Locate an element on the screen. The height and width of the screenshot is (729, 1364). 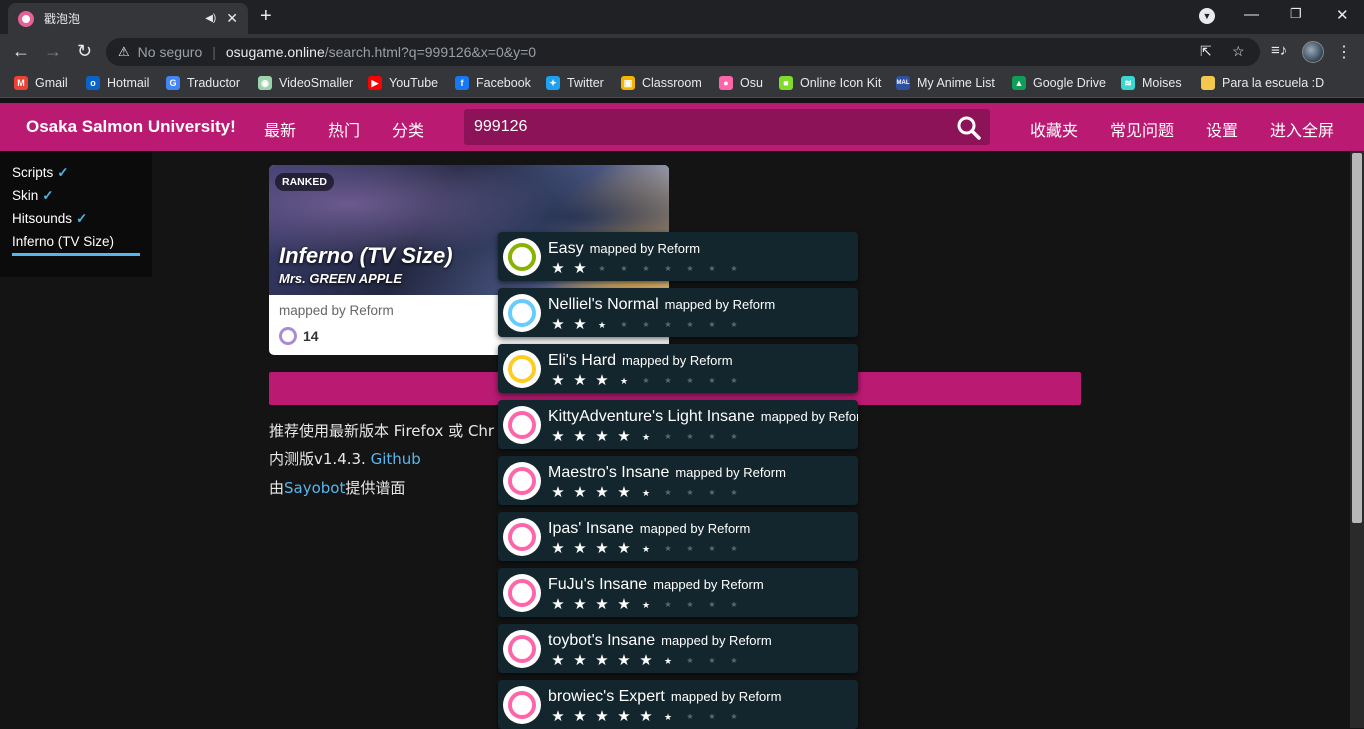
nav-favorites: 收藏夹 is located at coordinates (1054, 129).